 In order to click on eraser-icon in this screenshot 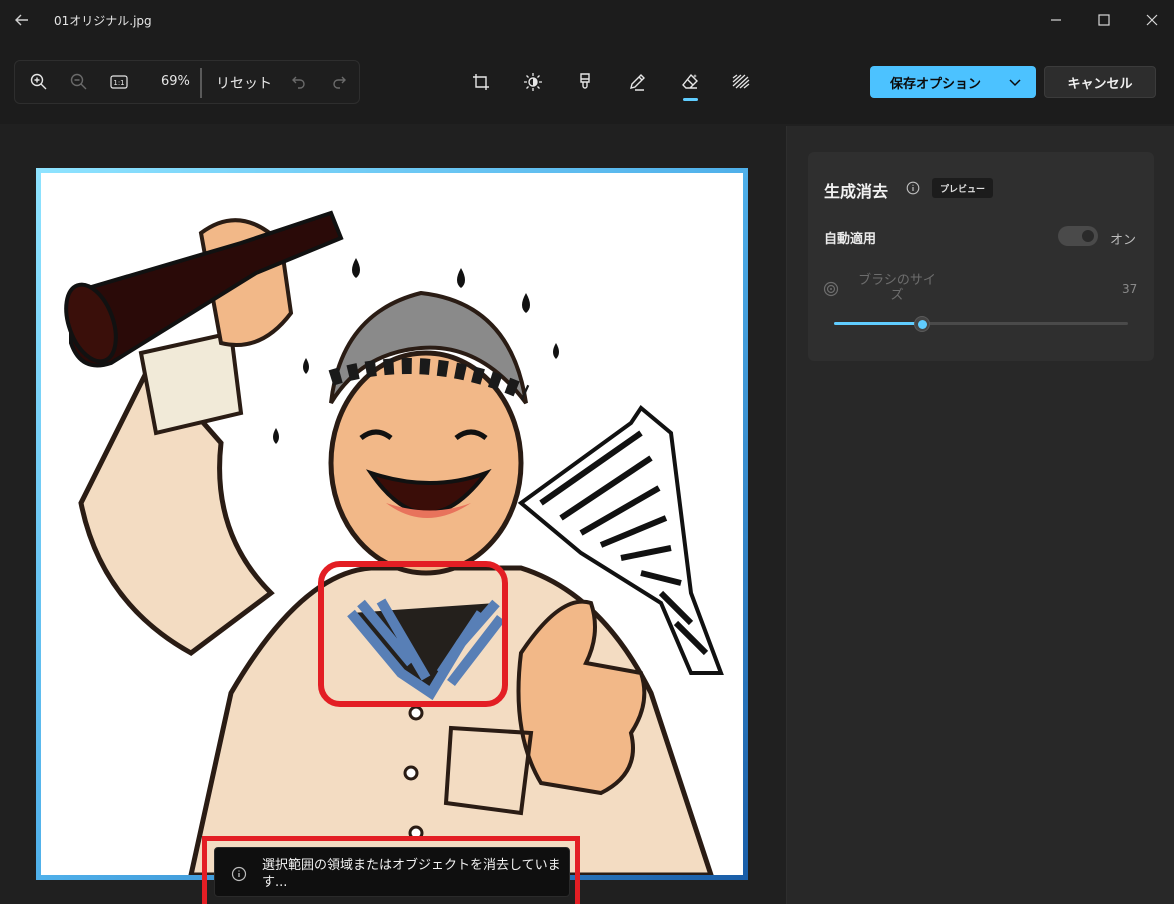, I will do `click(690, 81)`.